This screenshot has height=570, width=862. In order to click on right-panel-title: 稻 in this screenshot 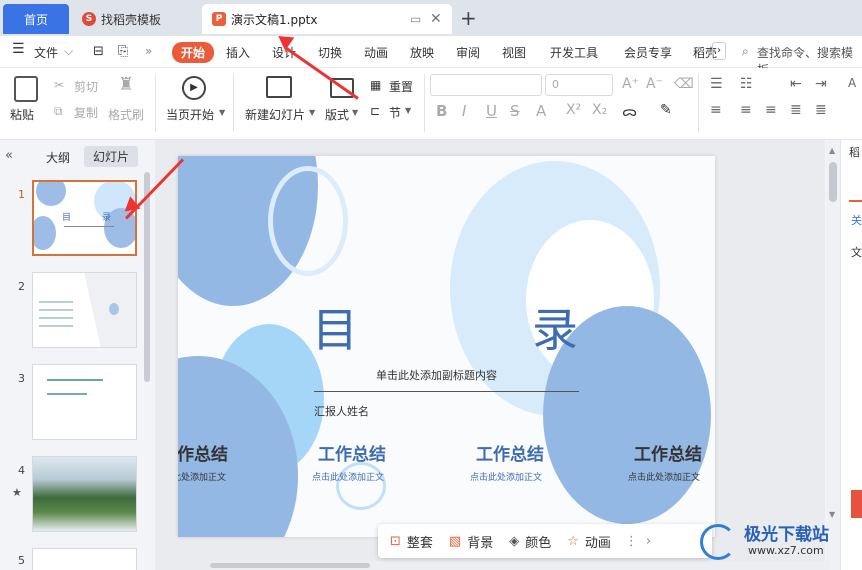, I will do `click(854, 152)`.